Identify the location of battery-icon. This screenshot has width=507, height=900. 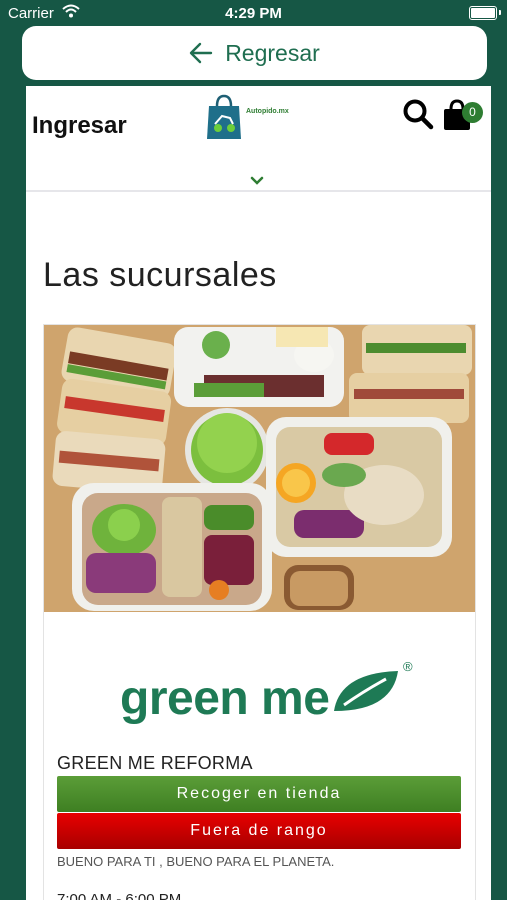
(485, 13).